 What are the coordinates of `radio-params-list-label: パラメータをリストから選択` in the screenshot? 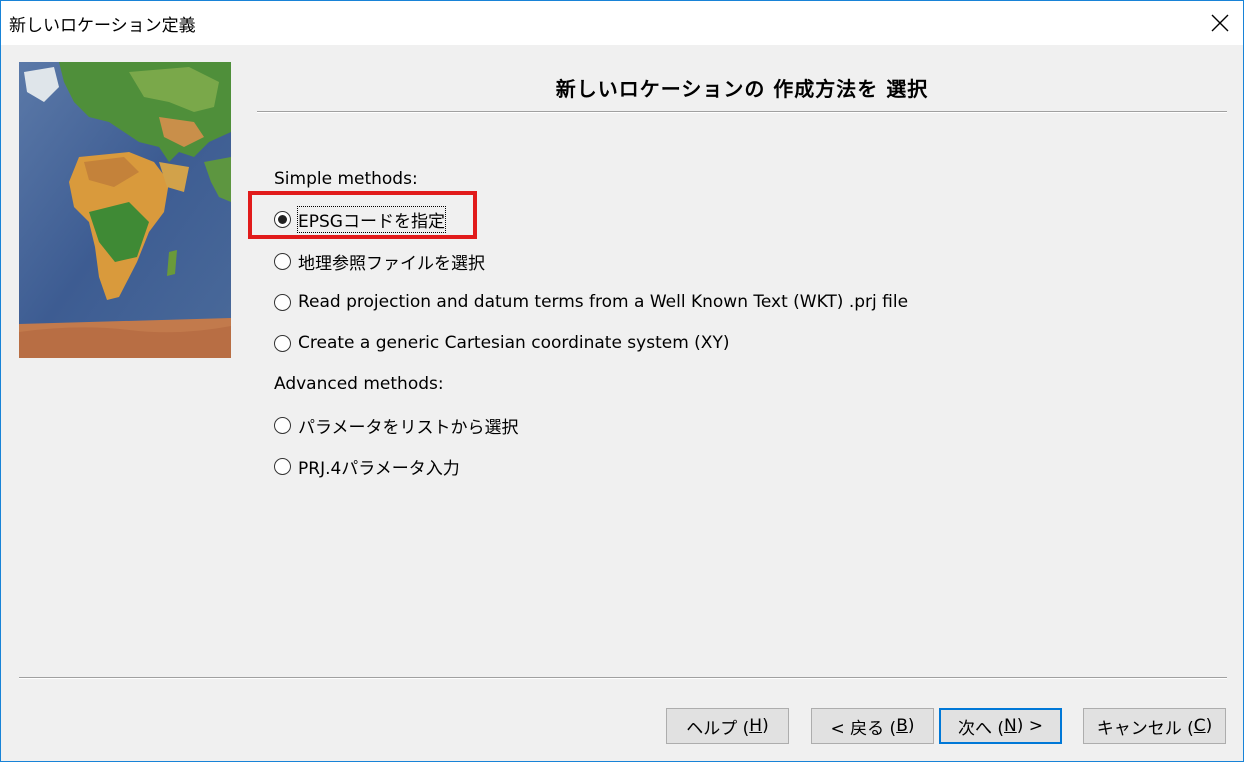 It's located at (408, 427).